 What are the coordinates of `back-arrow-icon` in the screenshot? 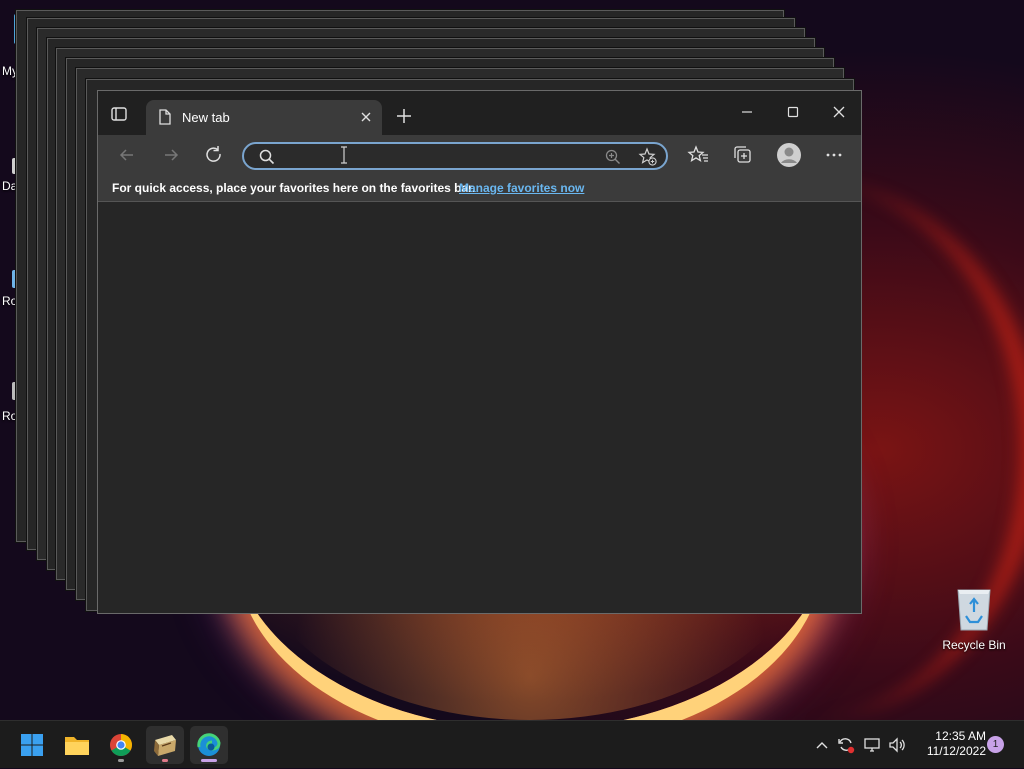 It's located at (127, 155).